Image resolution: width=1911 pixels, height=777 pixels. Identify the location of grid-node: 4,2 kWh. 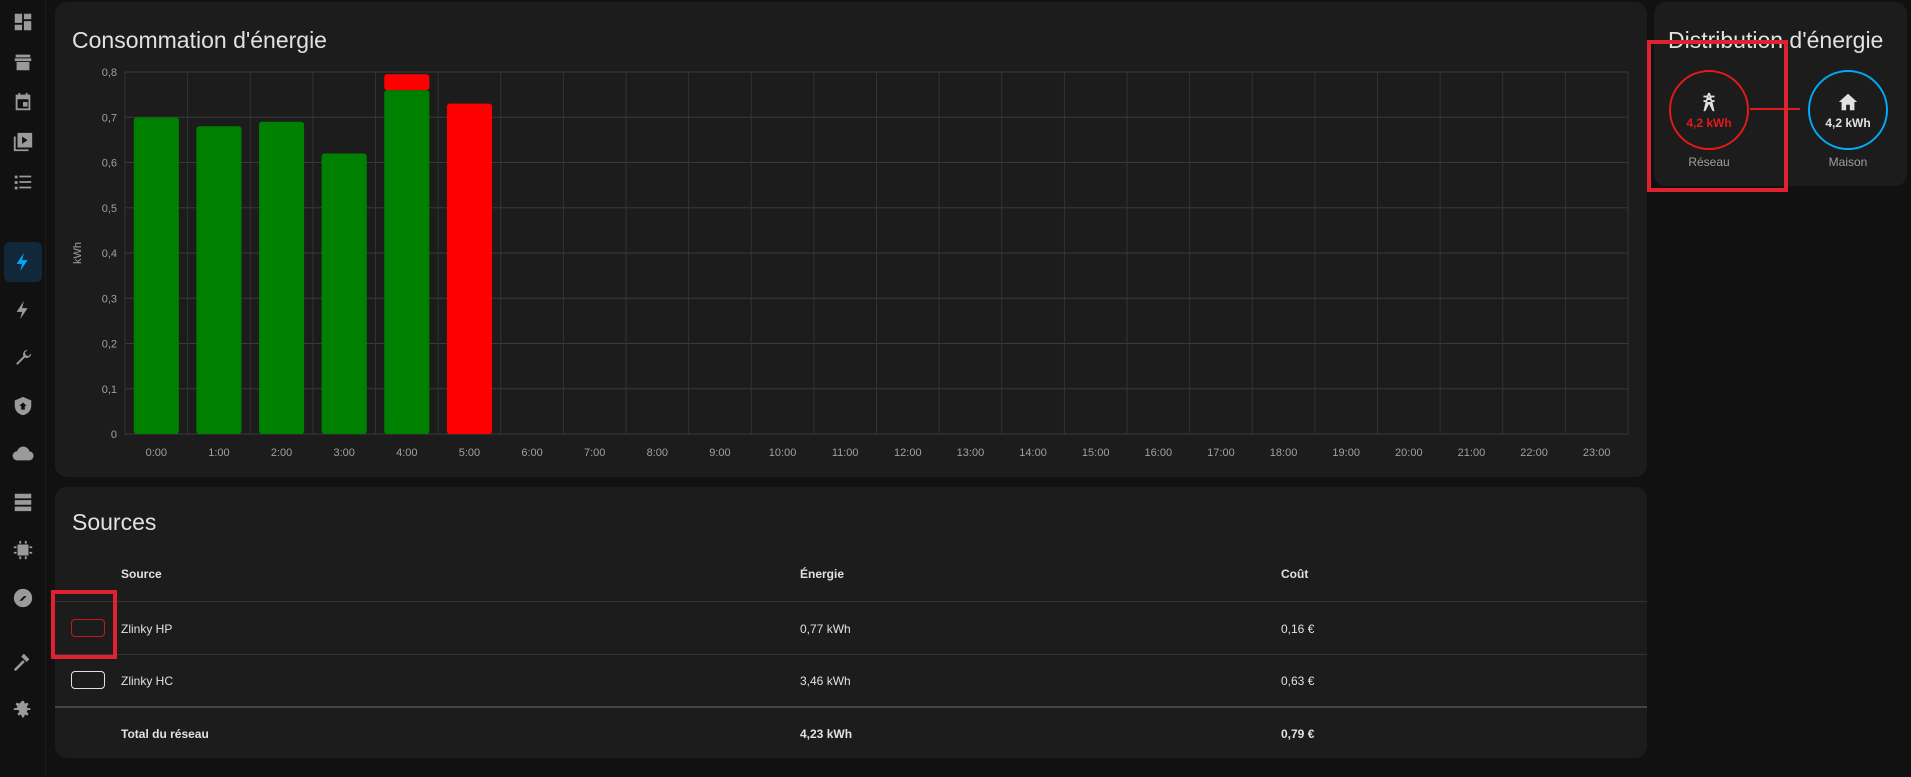
(1709, 110).